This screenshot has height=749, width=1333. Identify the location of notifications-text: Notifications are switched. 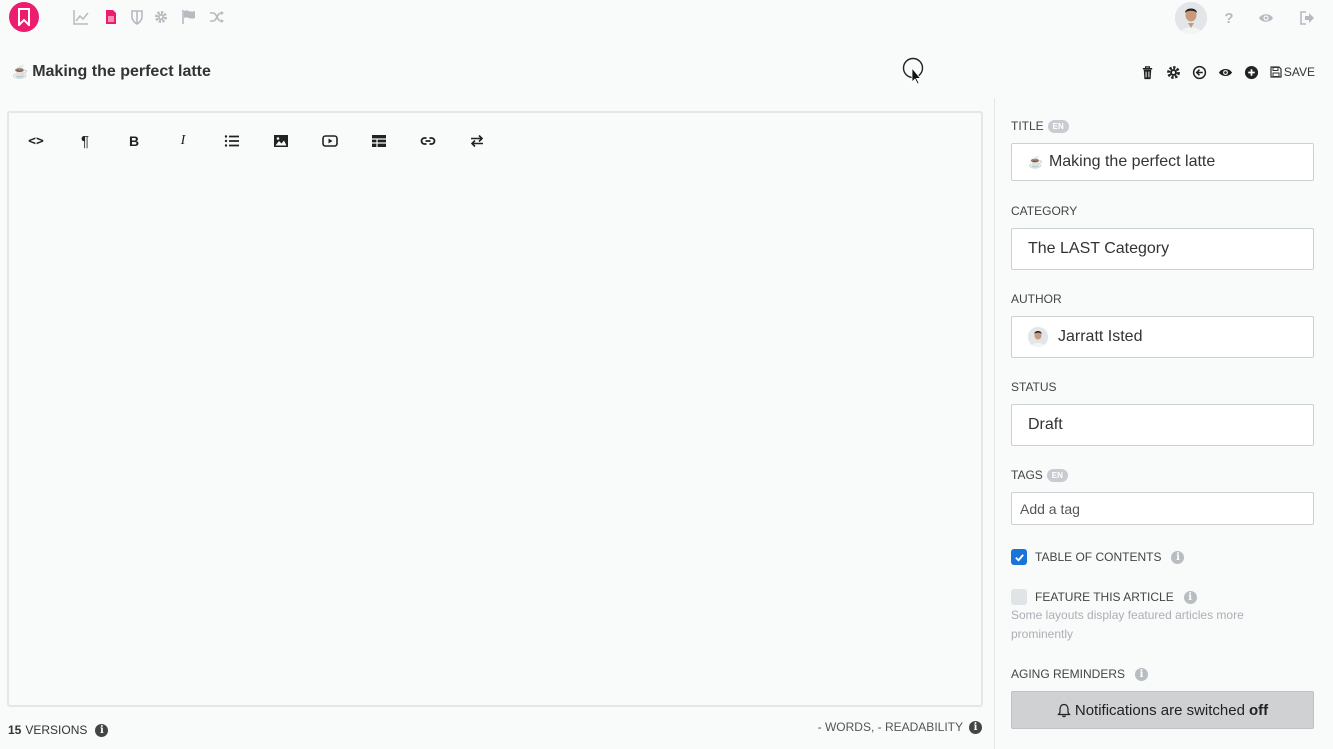
(1159, 710).